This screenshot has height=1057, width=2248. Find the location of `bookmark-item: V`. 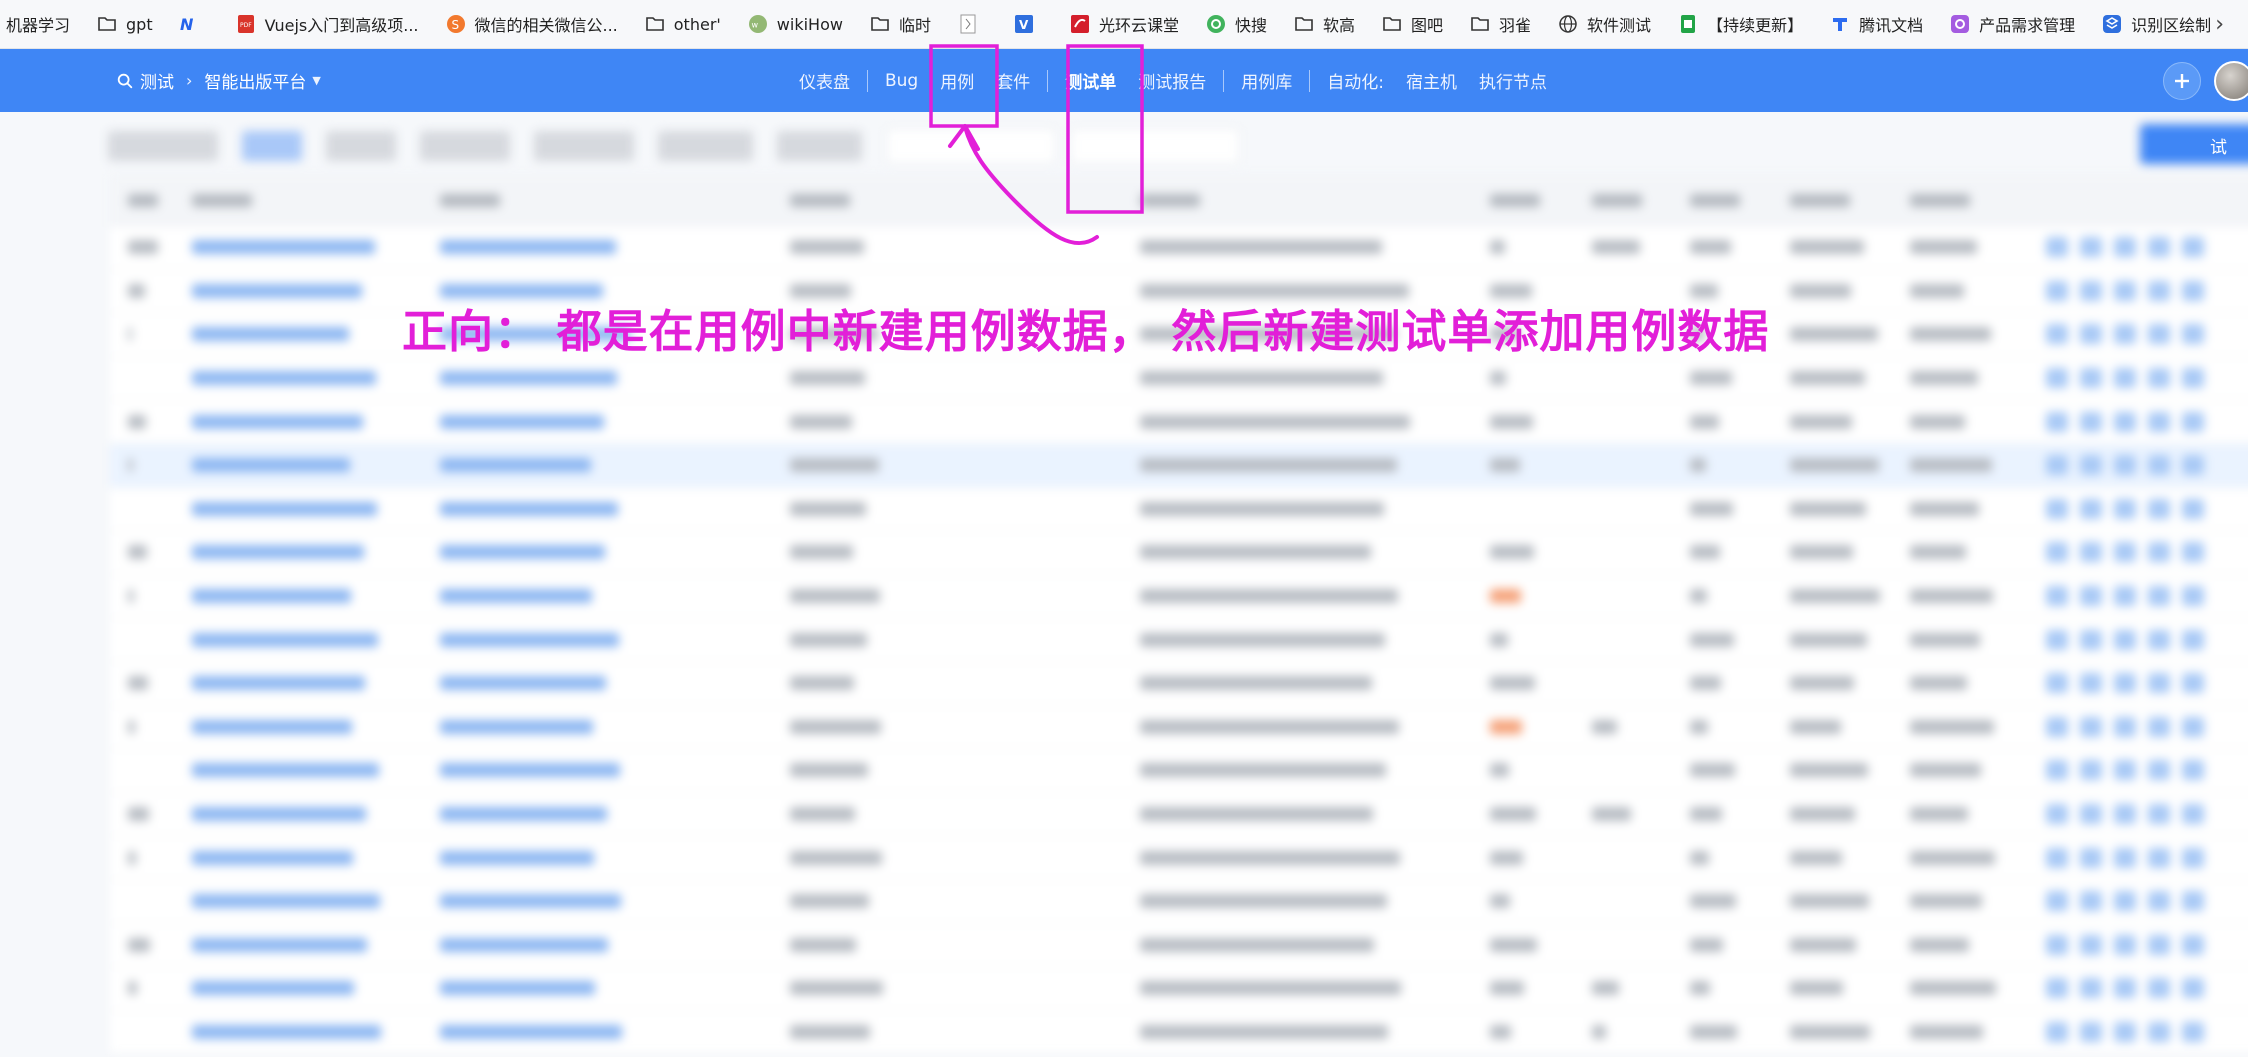

bookmark-item: V is located at coordinates (1028, 24).